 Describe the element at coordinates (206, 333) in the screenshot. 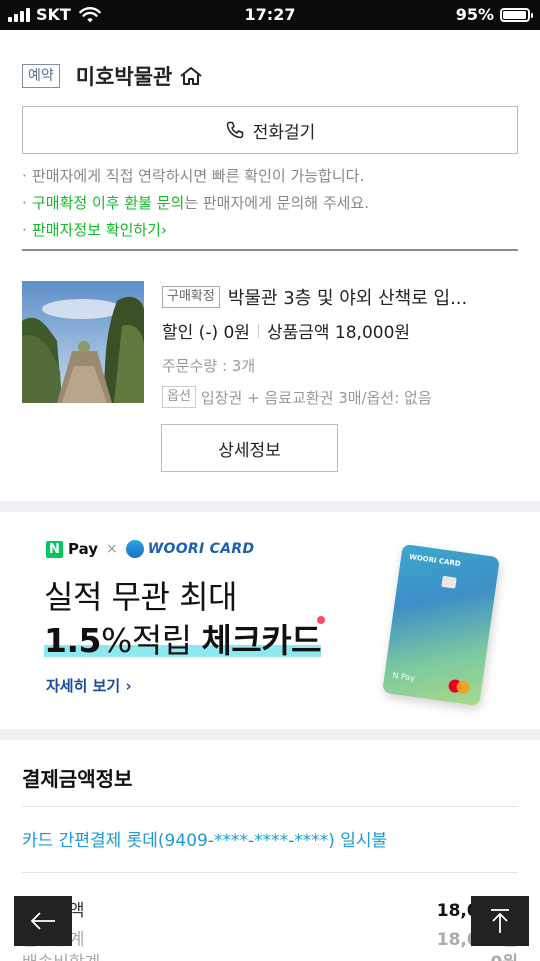

I see `discount-amount: 할인 (-) 0원` at that location.